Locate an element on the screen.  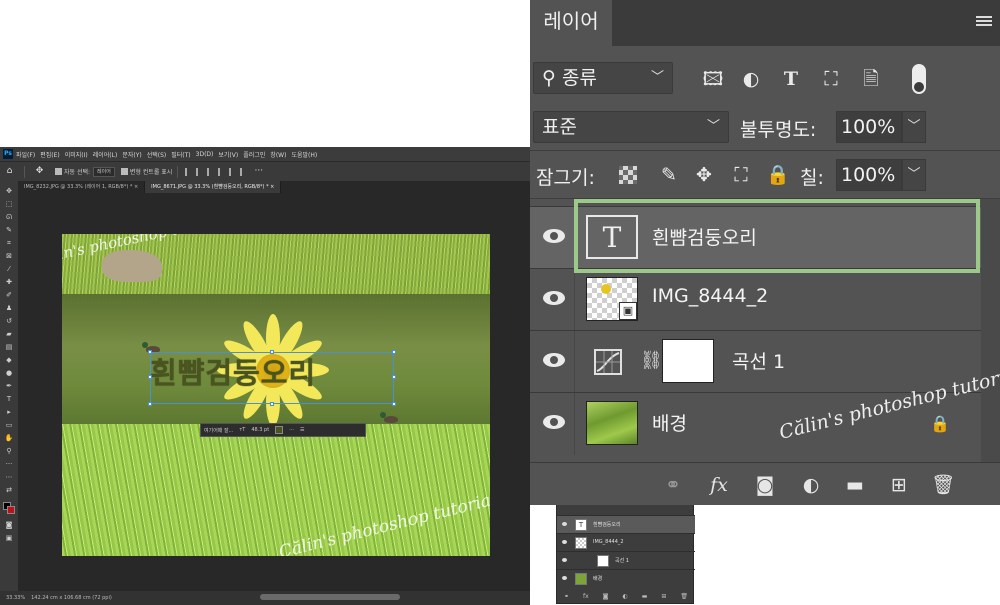
layer-row-smart-object: ▣ IMG_8444_2 is located at coordinates (765, 299).